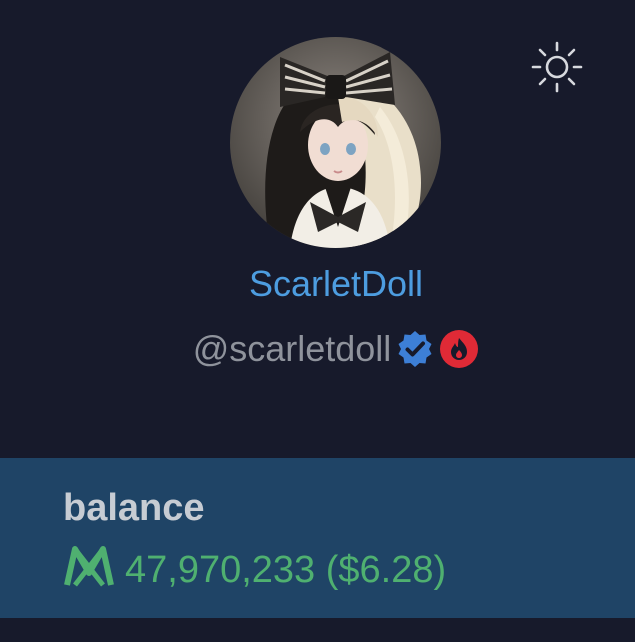 Image resolution: width=635 pixels, height=642 pixels. I want to click on verified-badge-icon, so click(415, 349).